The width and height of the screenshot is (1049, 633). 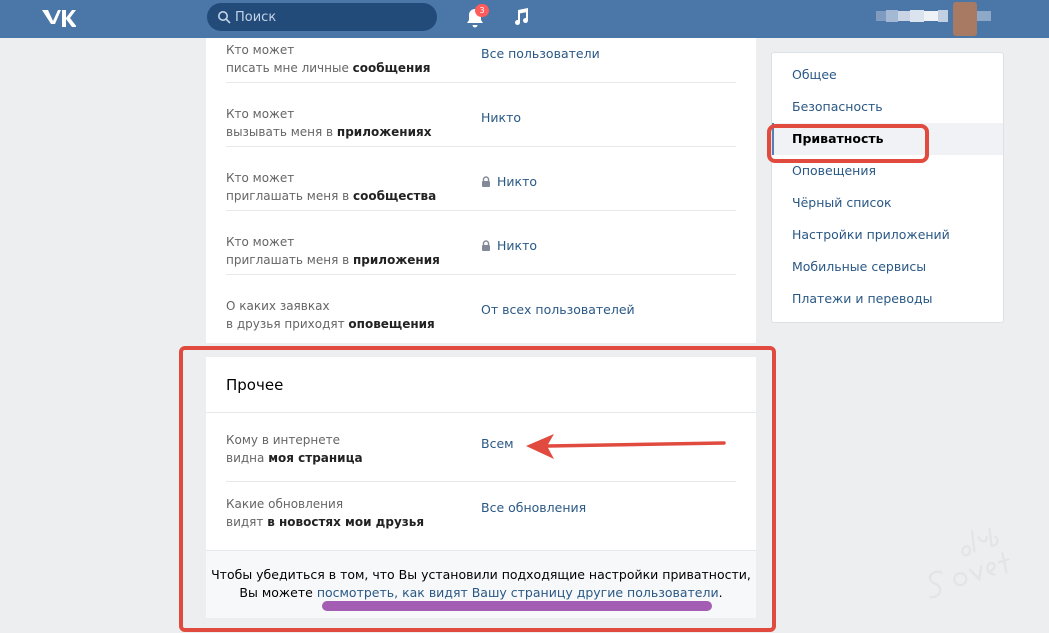 What do you see at coordinates (887, 235) in the screenshot?
I see `menu-item-app-settings: Настройки приложений` at bounding box center [887, 235].